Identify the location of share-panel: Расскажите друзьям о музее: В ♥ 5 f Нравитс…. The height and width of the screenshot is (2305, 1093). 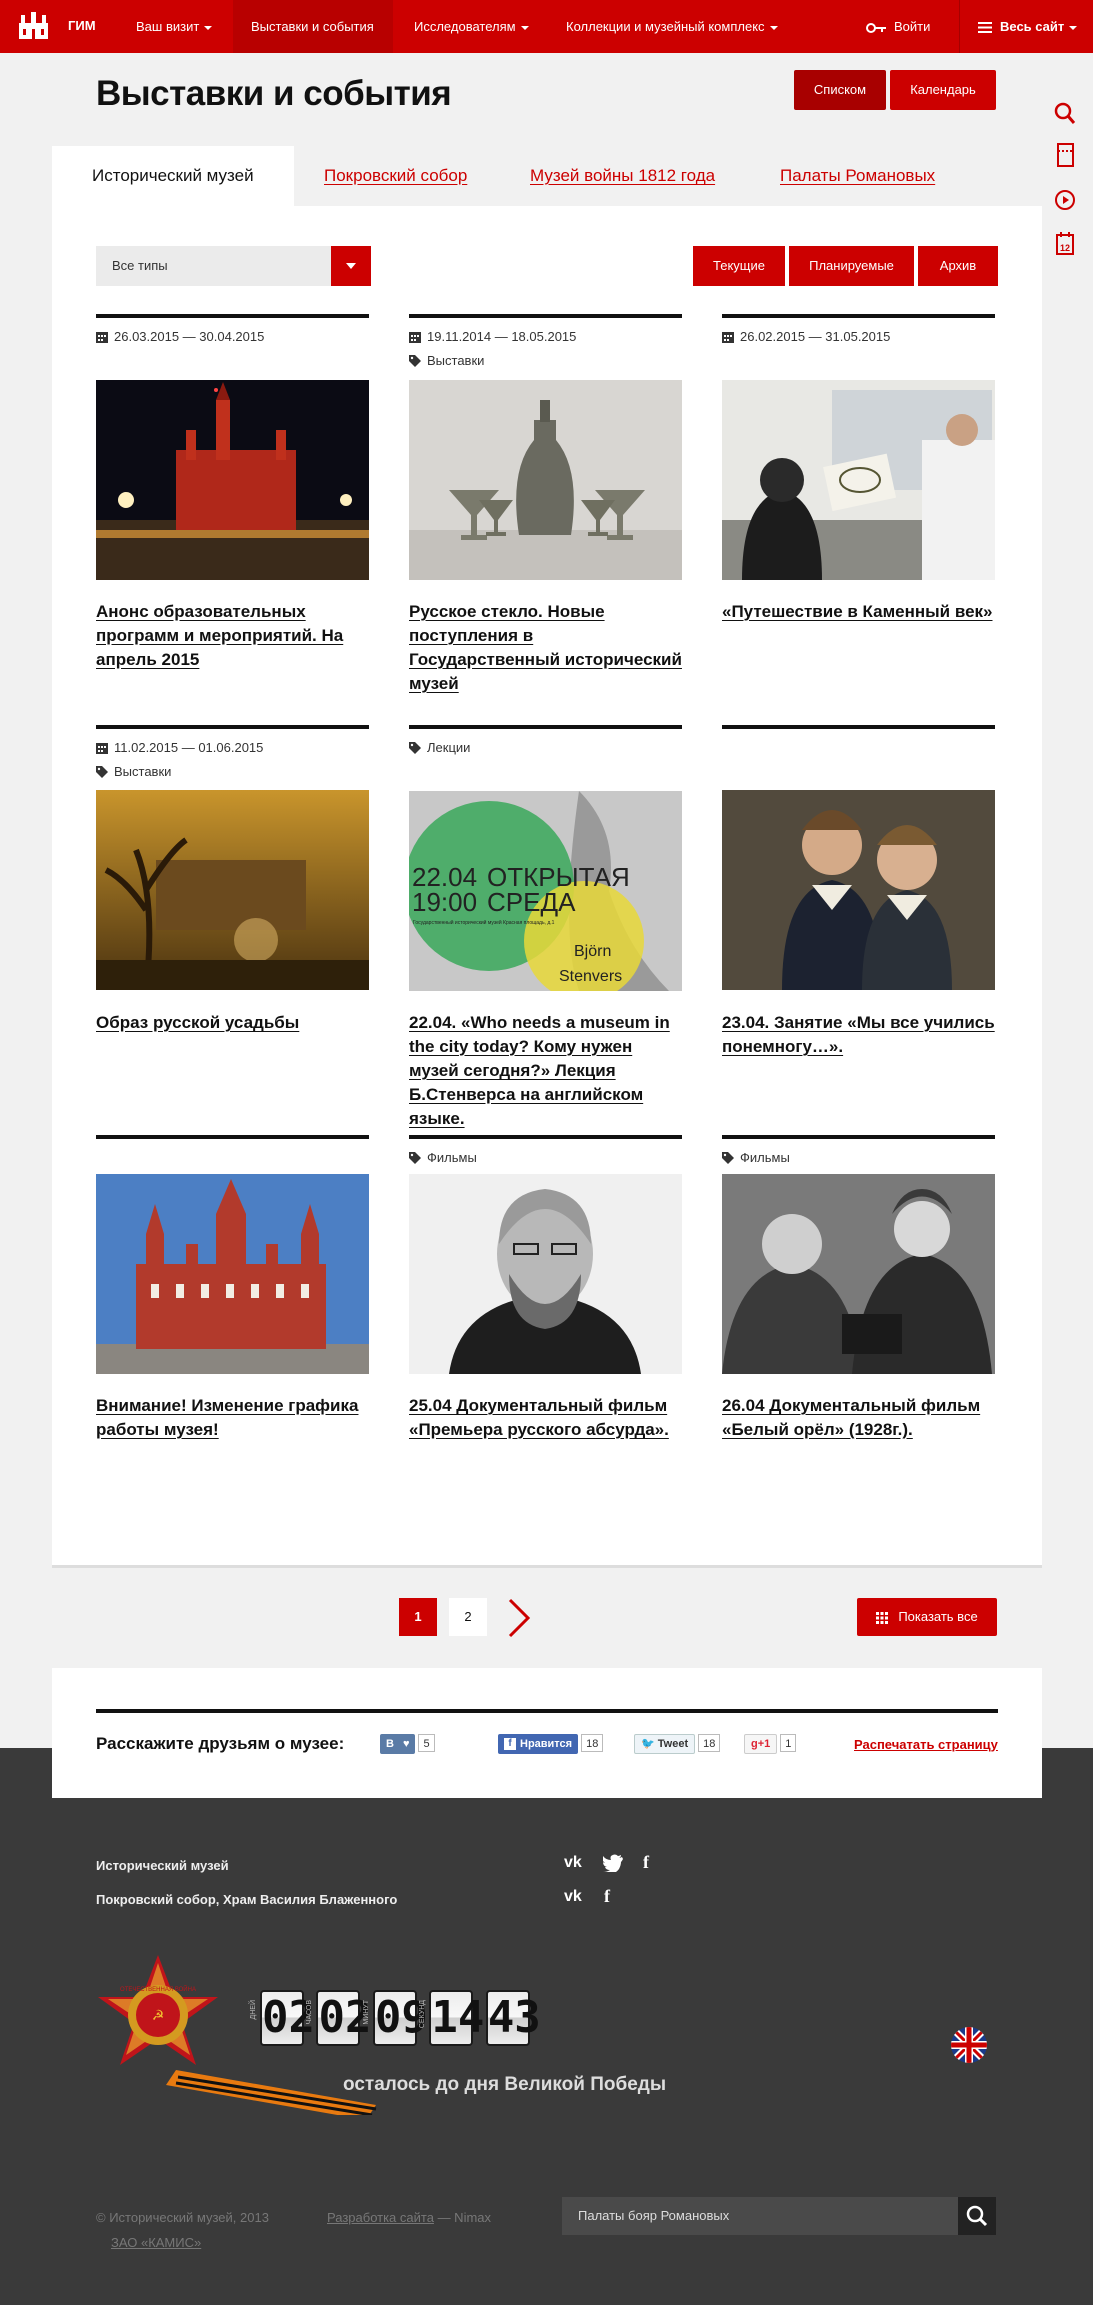
(547, 1733).